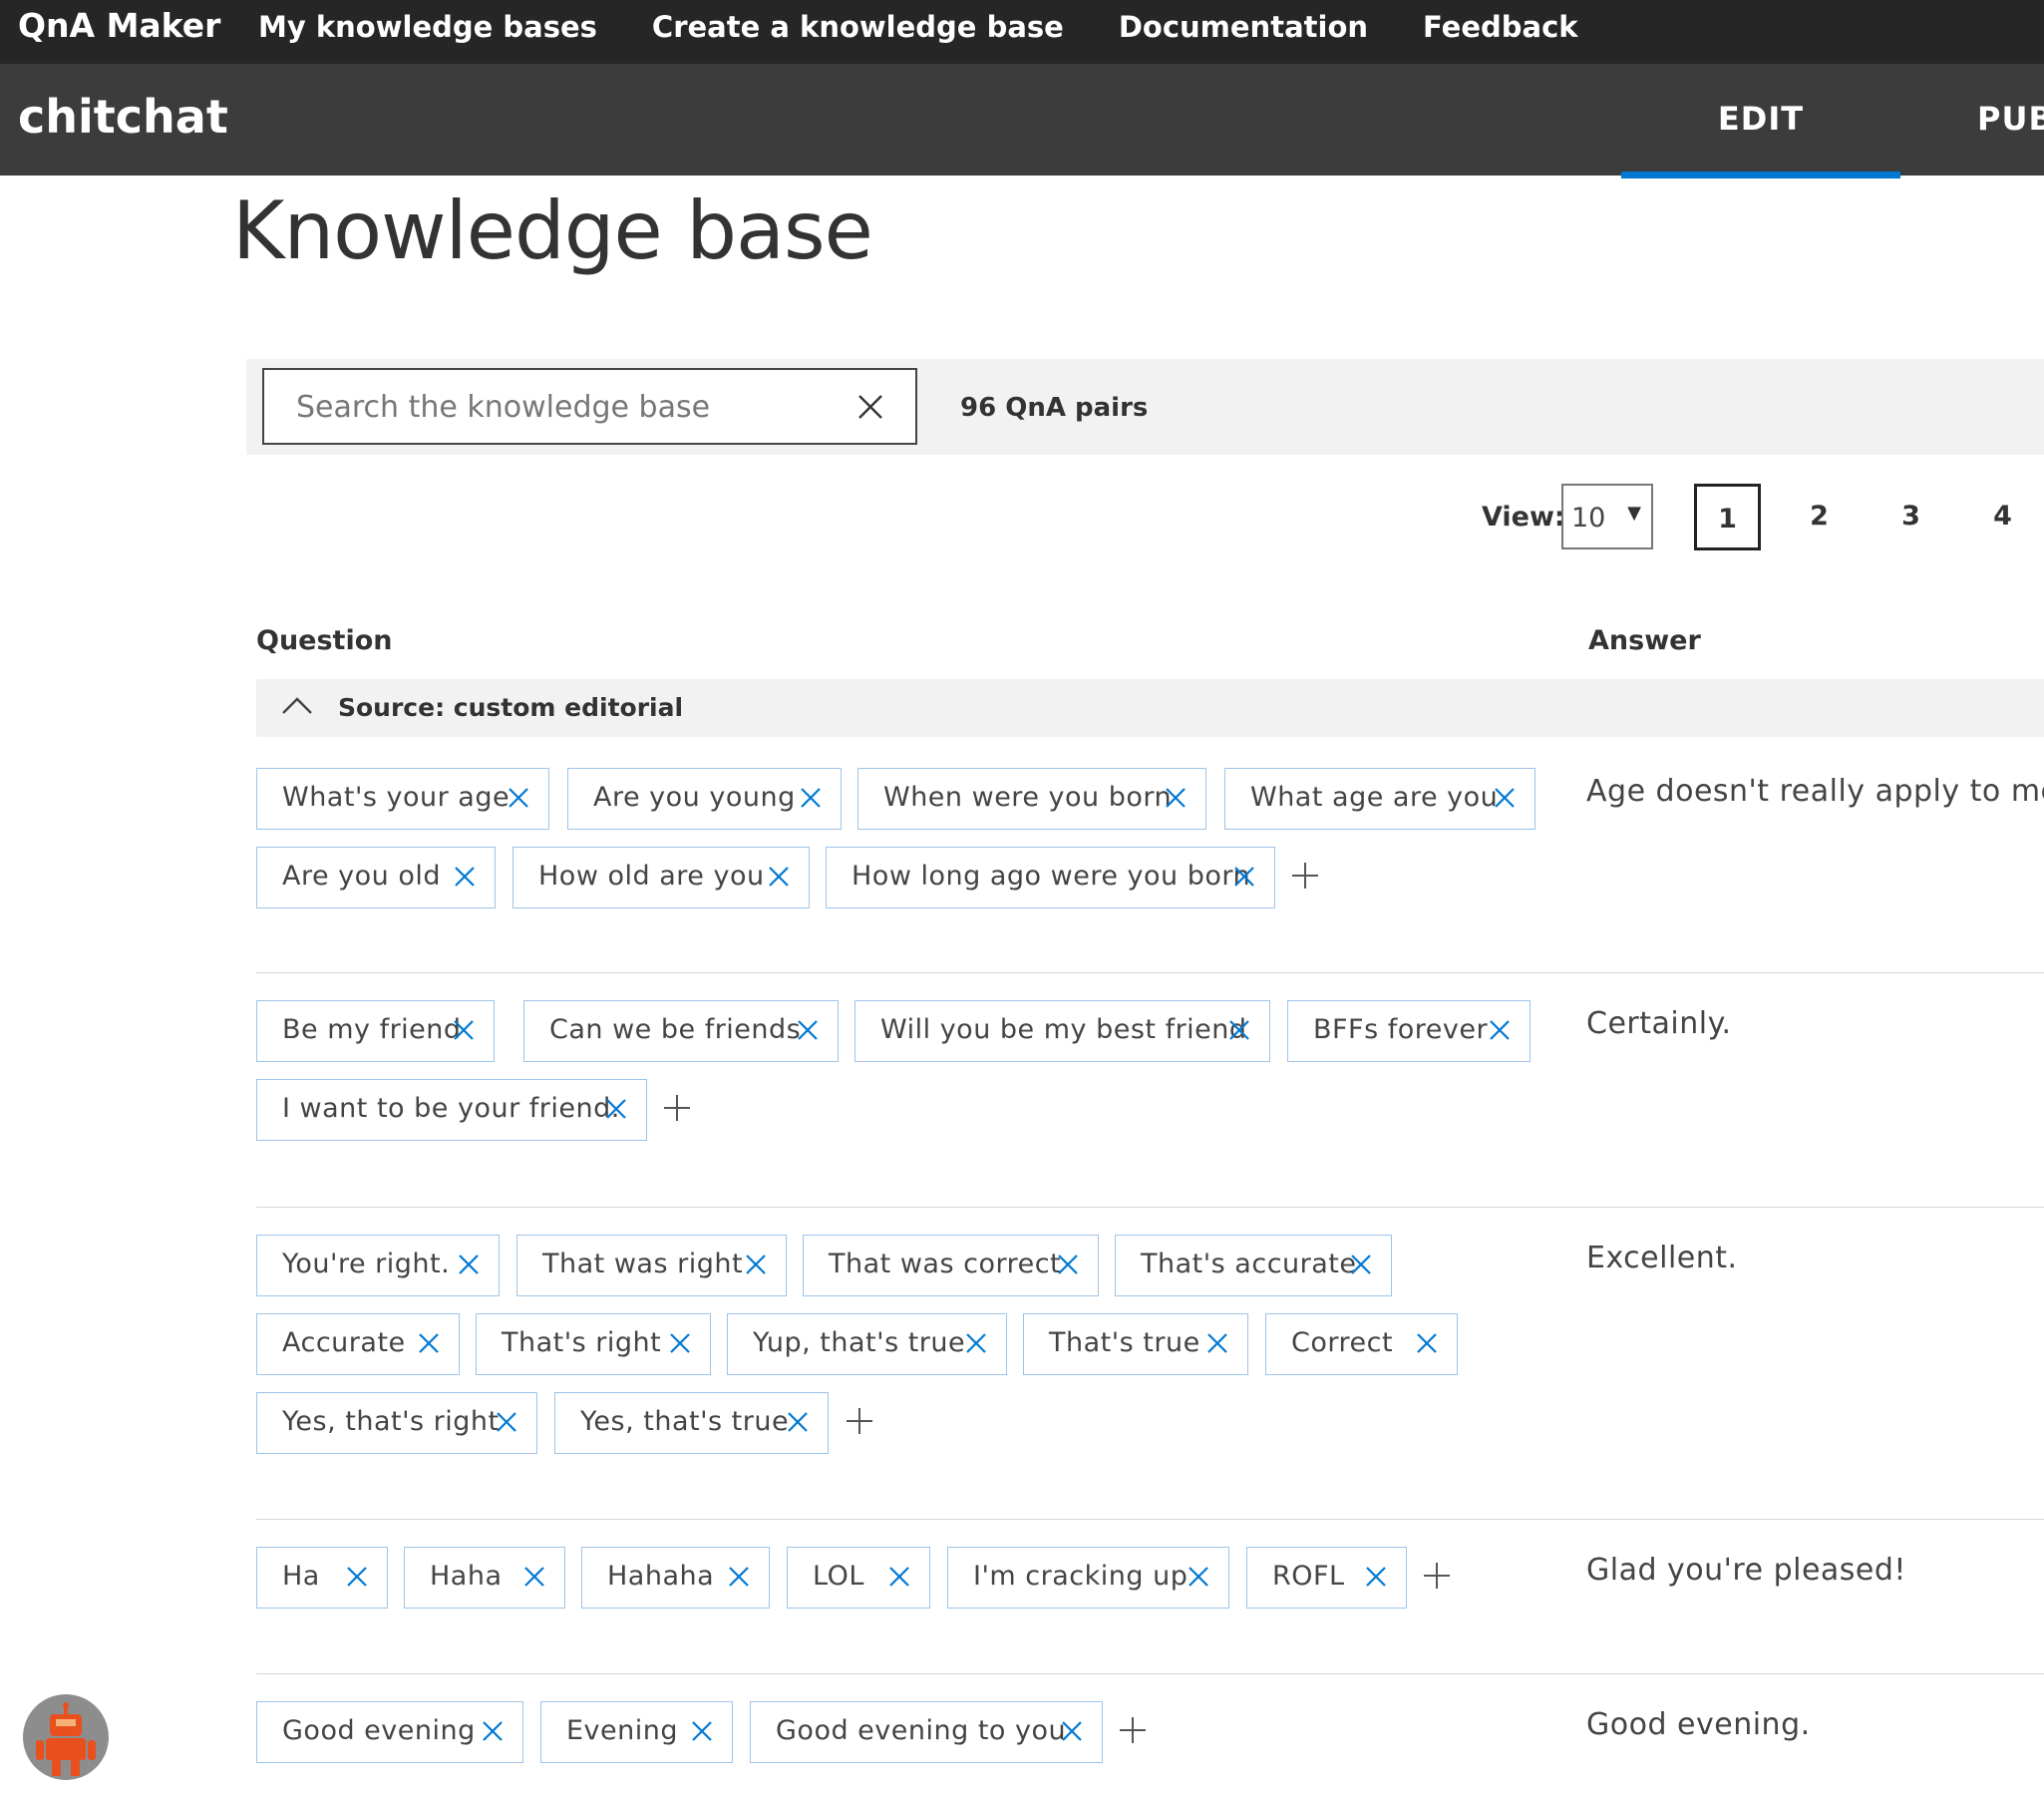 The height and width of the screenshot is (1796, 2044). What do you see at coordinates (858, 1578) in the screenshot?
I see `question-chip: LOL` at bounding box center [858, 1578].